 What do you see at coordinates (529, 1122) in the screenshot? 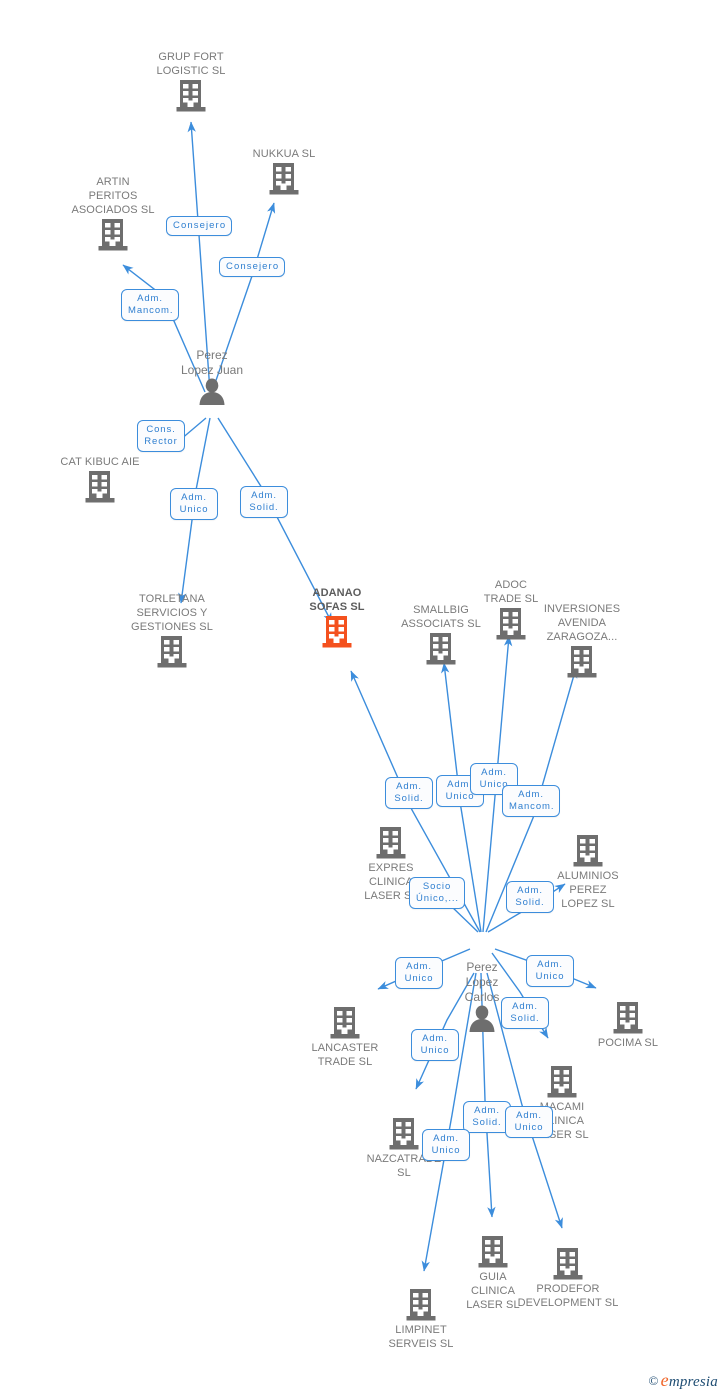
I see `role-label-r18: Adm. Unico` at bounding box center [529, 1122].